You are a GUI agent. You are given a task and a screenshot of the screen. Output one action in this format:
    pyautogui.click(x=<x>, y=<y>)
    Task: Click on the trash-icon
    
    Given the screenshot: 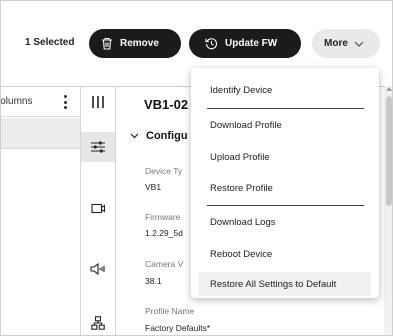 What is the action you would take?
    pyautogui.click(x=107, y=43)
    